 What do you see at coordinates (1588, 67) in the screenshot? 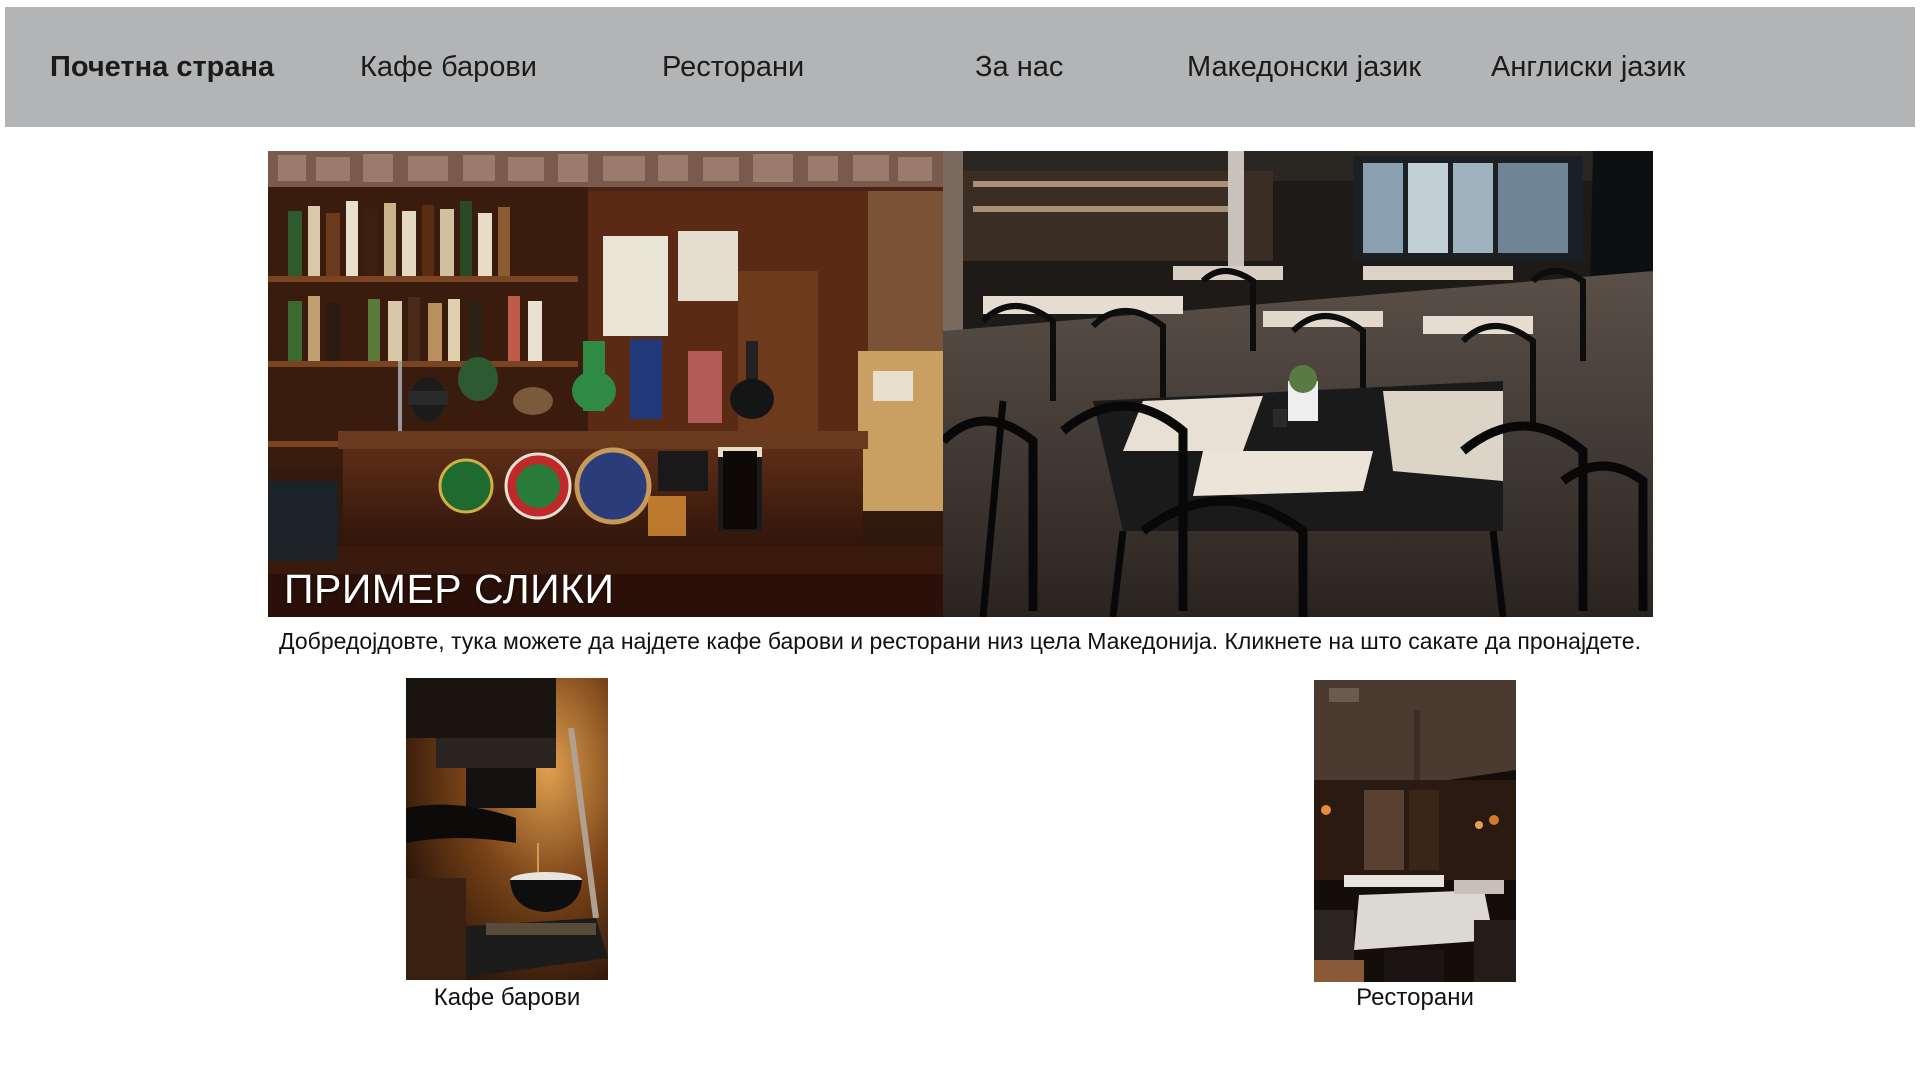
I see `nav-english-language-link: Англиски јазик` at bounding box center [1588, 67].